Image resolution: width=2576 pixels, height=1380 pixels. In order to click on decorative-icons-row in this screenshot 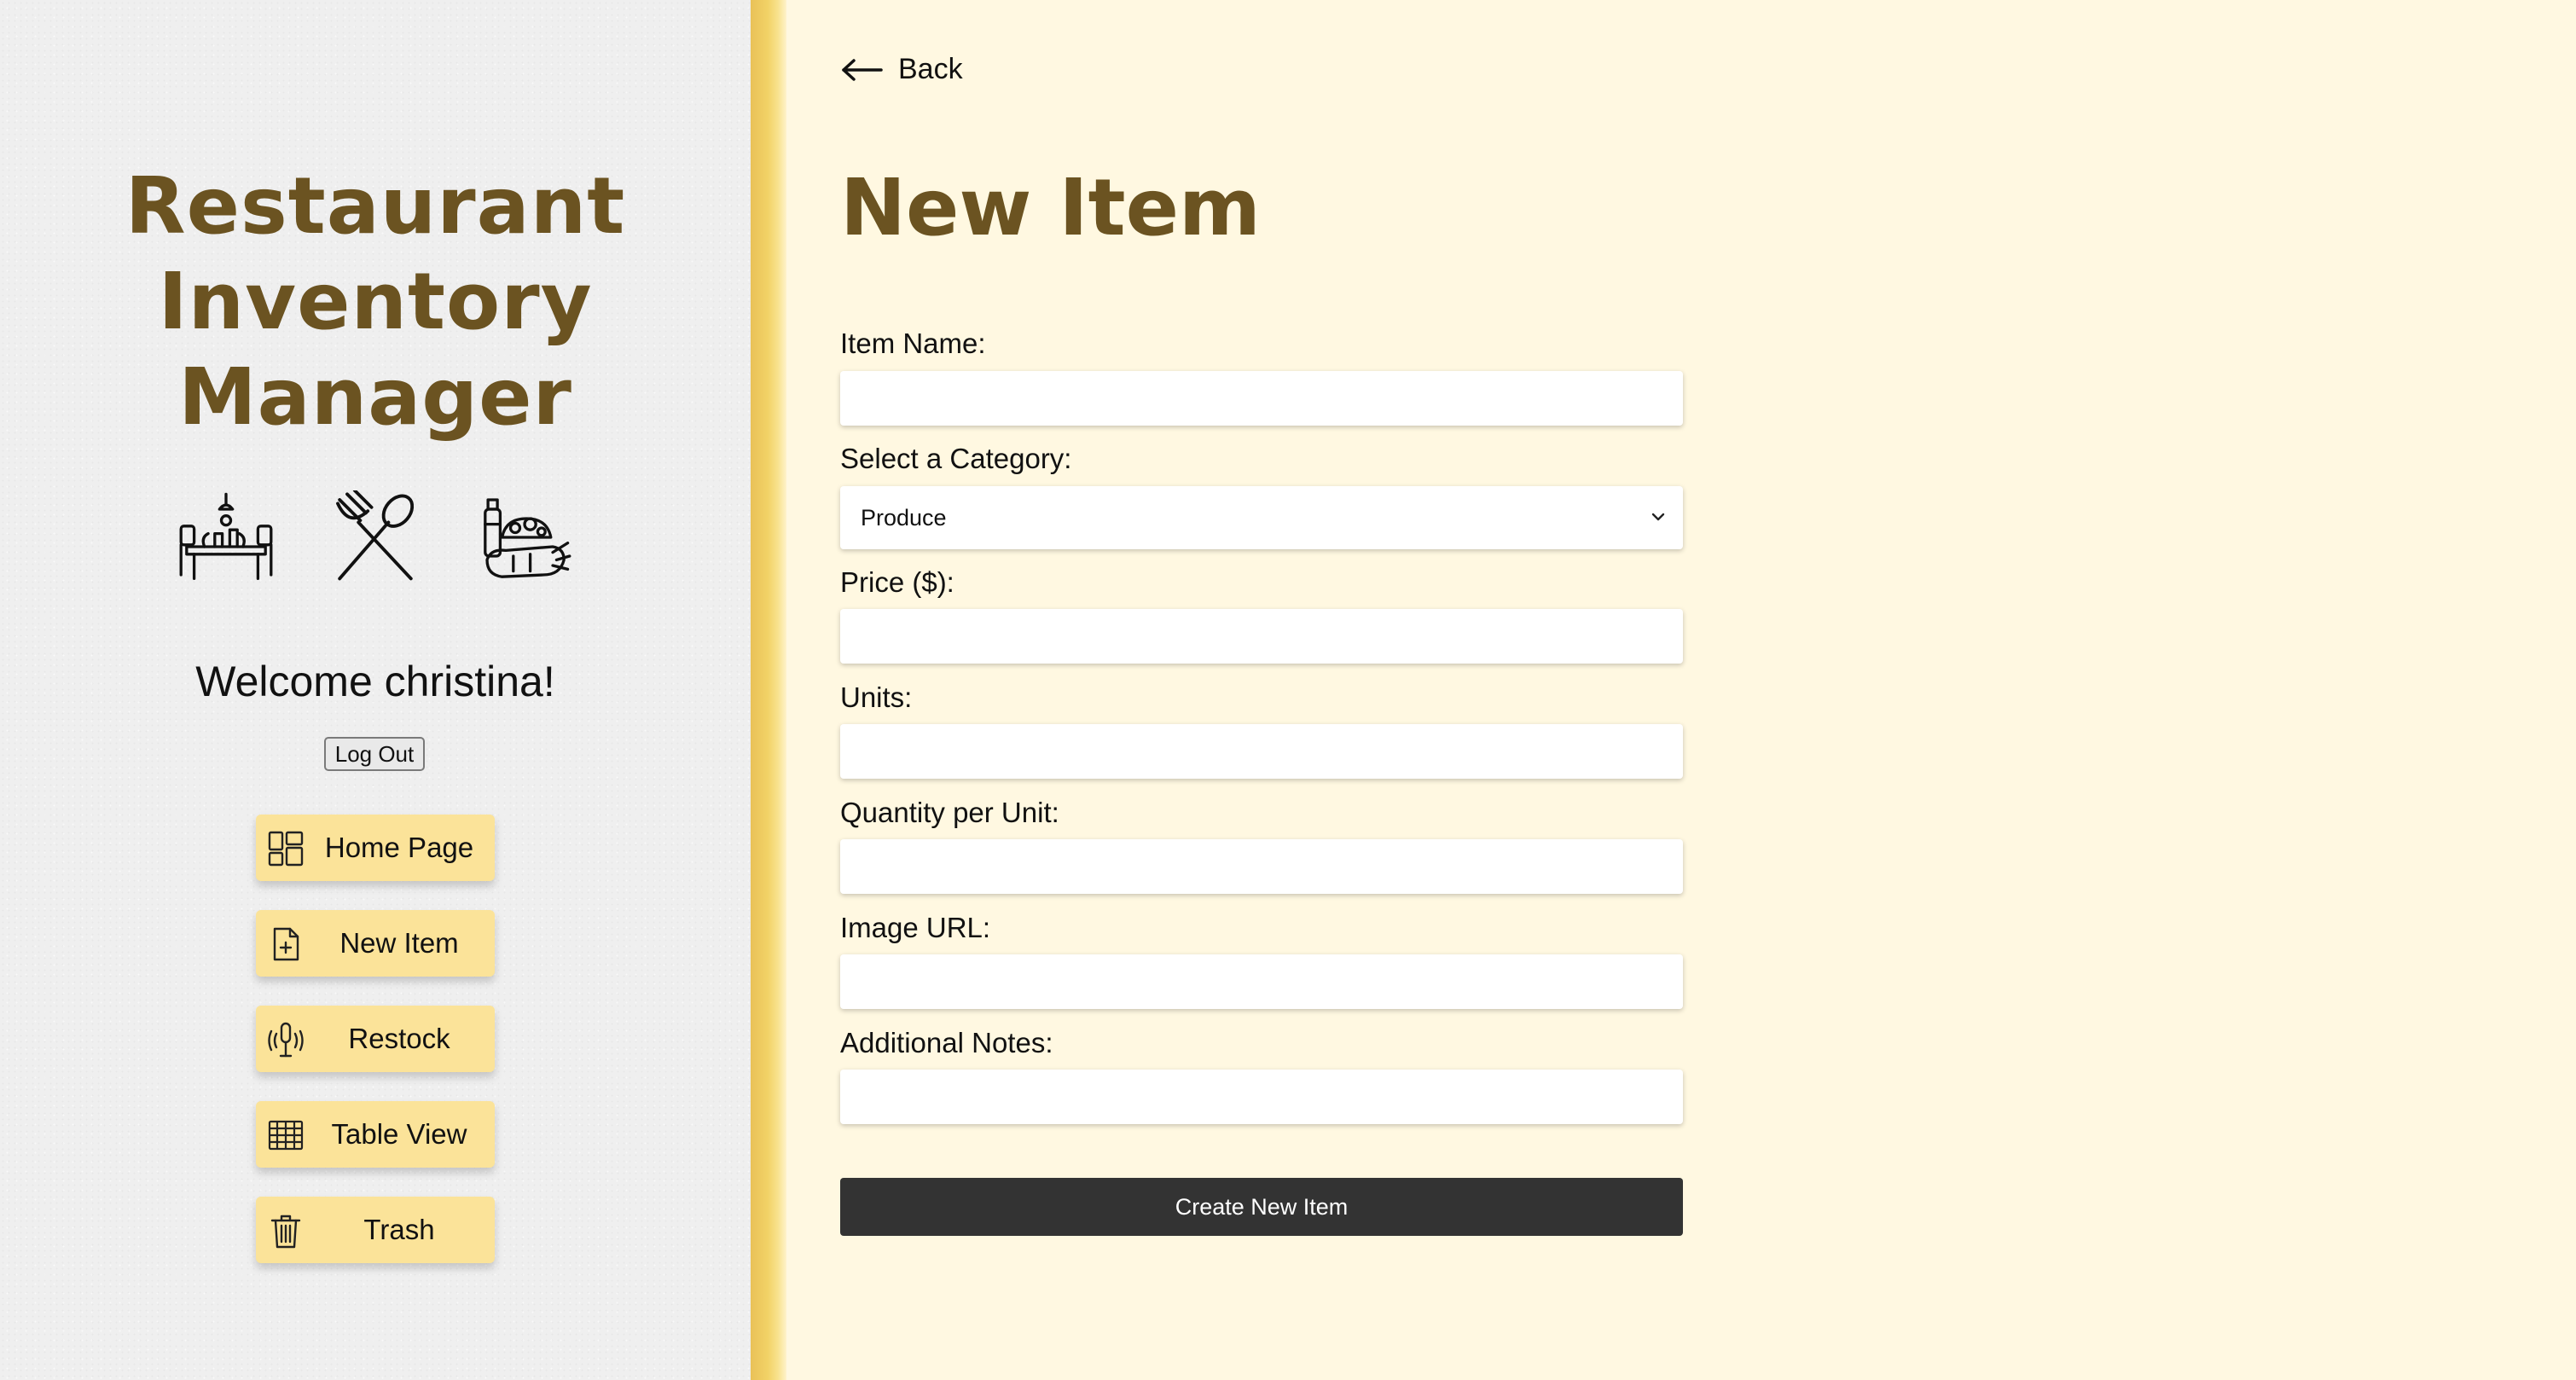, I will do `click(375, 537)`.